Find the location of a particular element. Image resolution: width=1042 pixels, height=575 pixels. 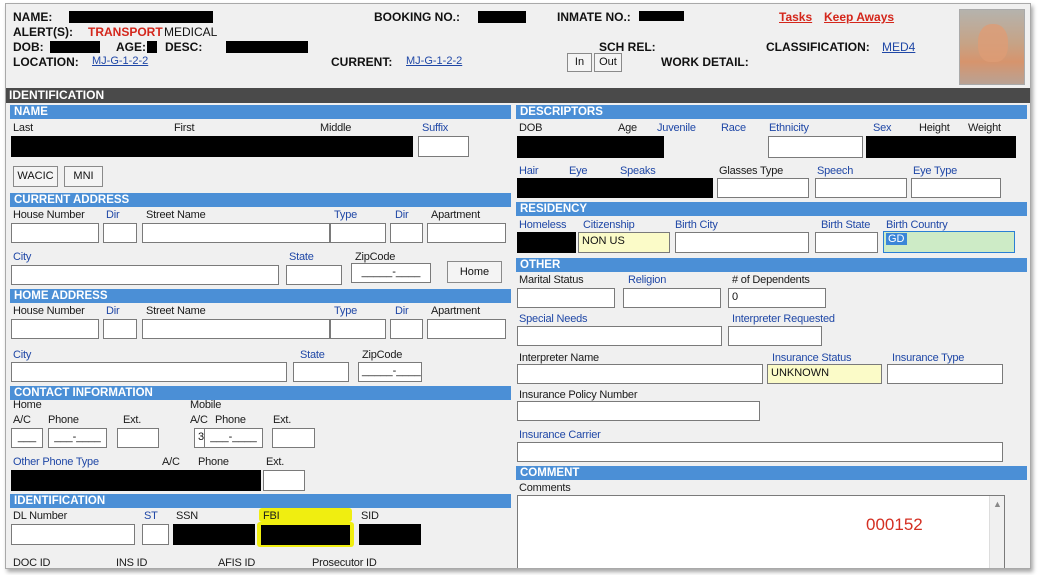

keep-aways-link: Keep Aways is located at coordinates (859, 17).